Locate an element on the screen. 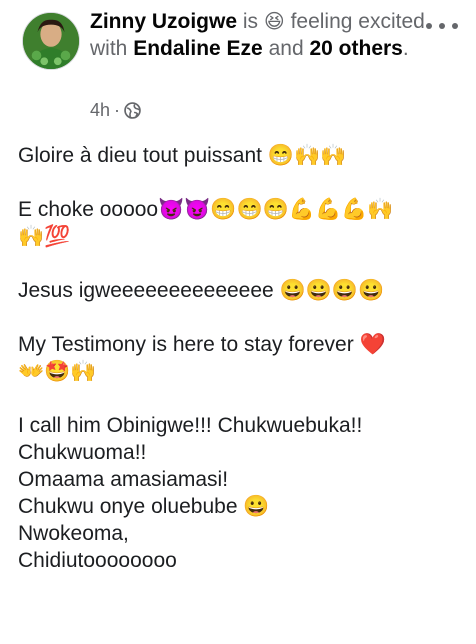 The image size is (476, 644). post-meta: 4h · is located at coordinates (115, 110).